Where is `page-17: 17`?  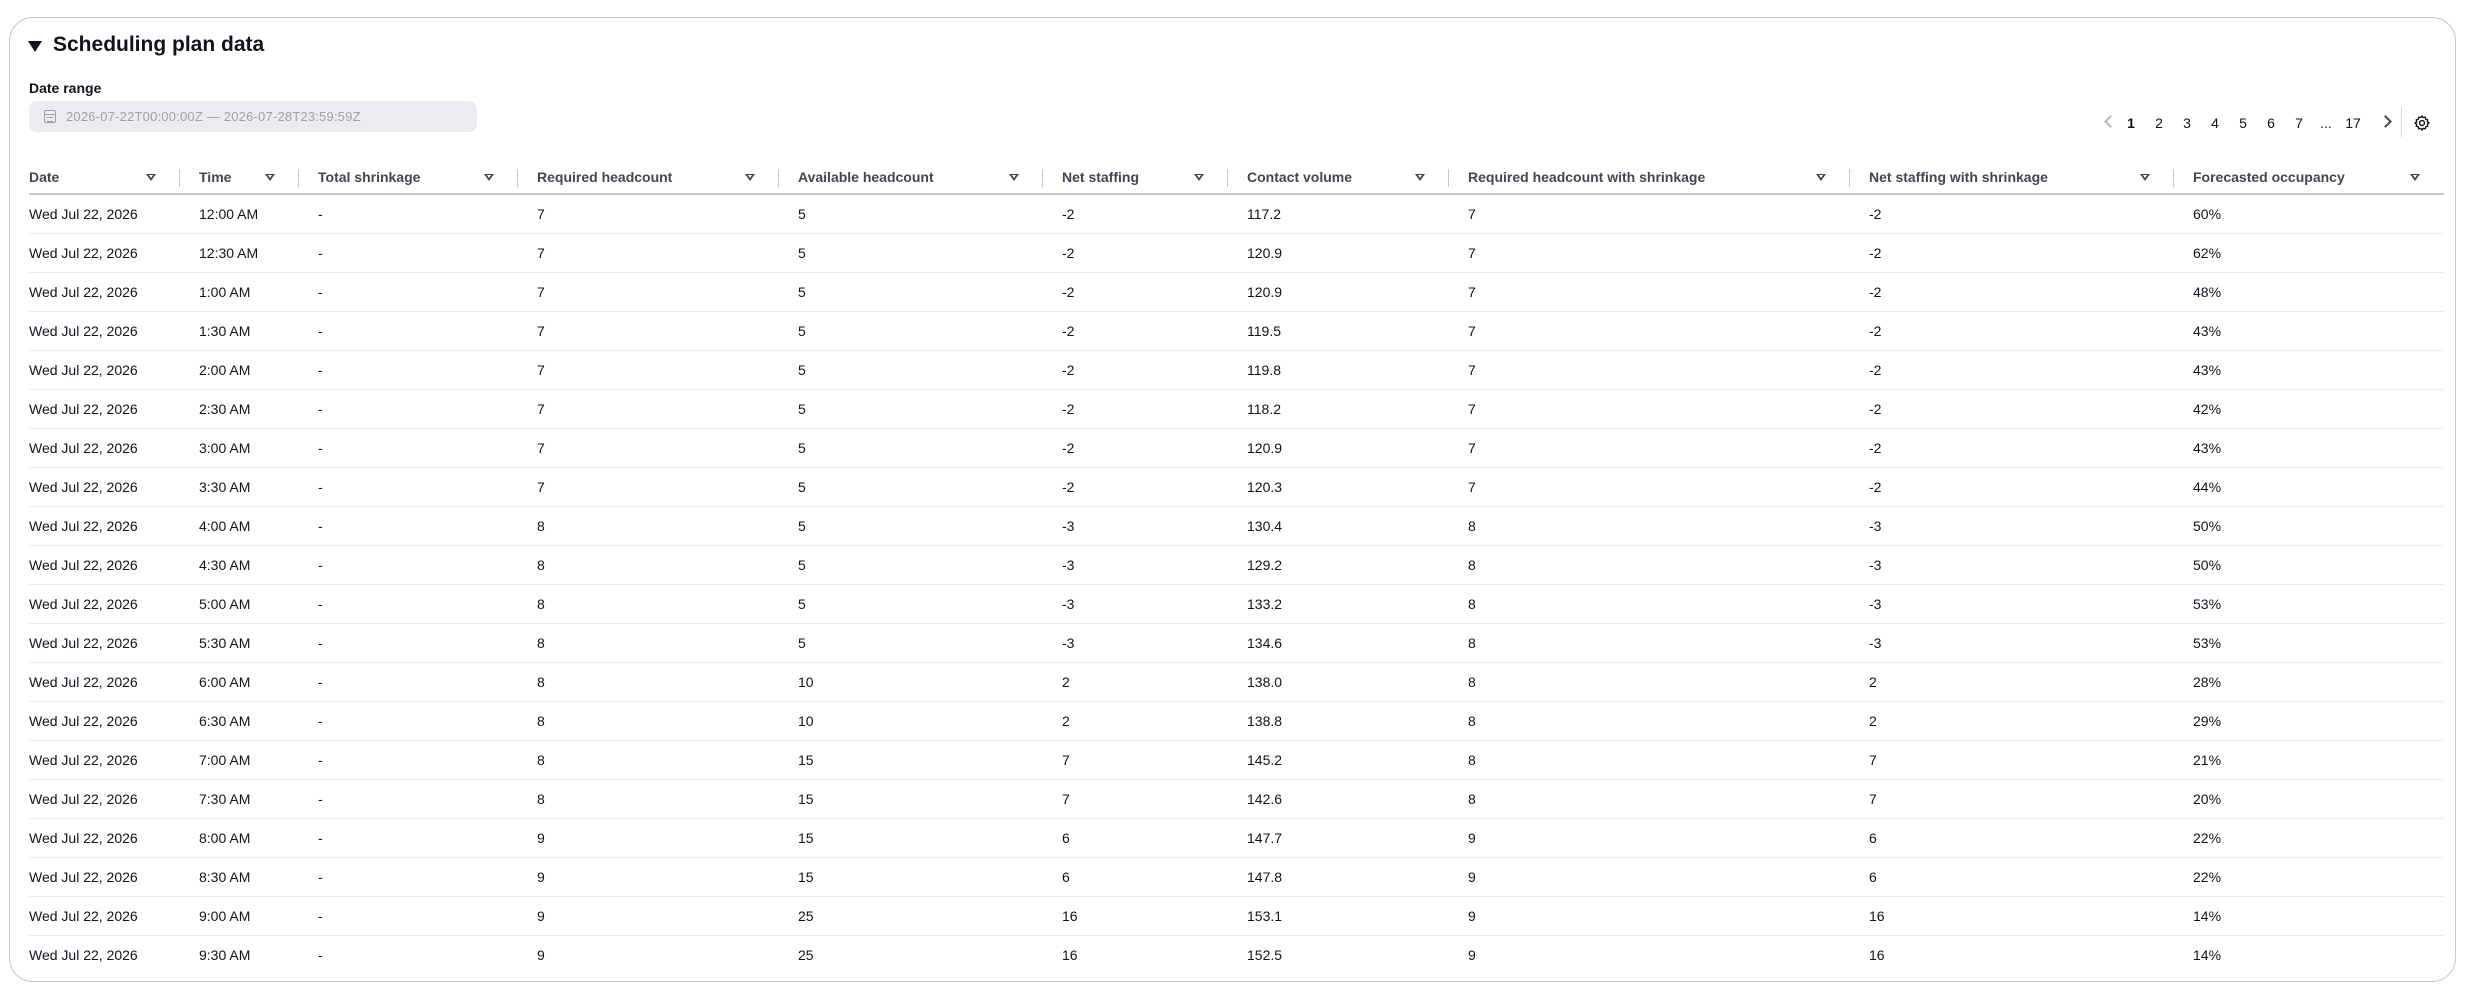
page-17: 17 is located at coordinates (2353, 123).